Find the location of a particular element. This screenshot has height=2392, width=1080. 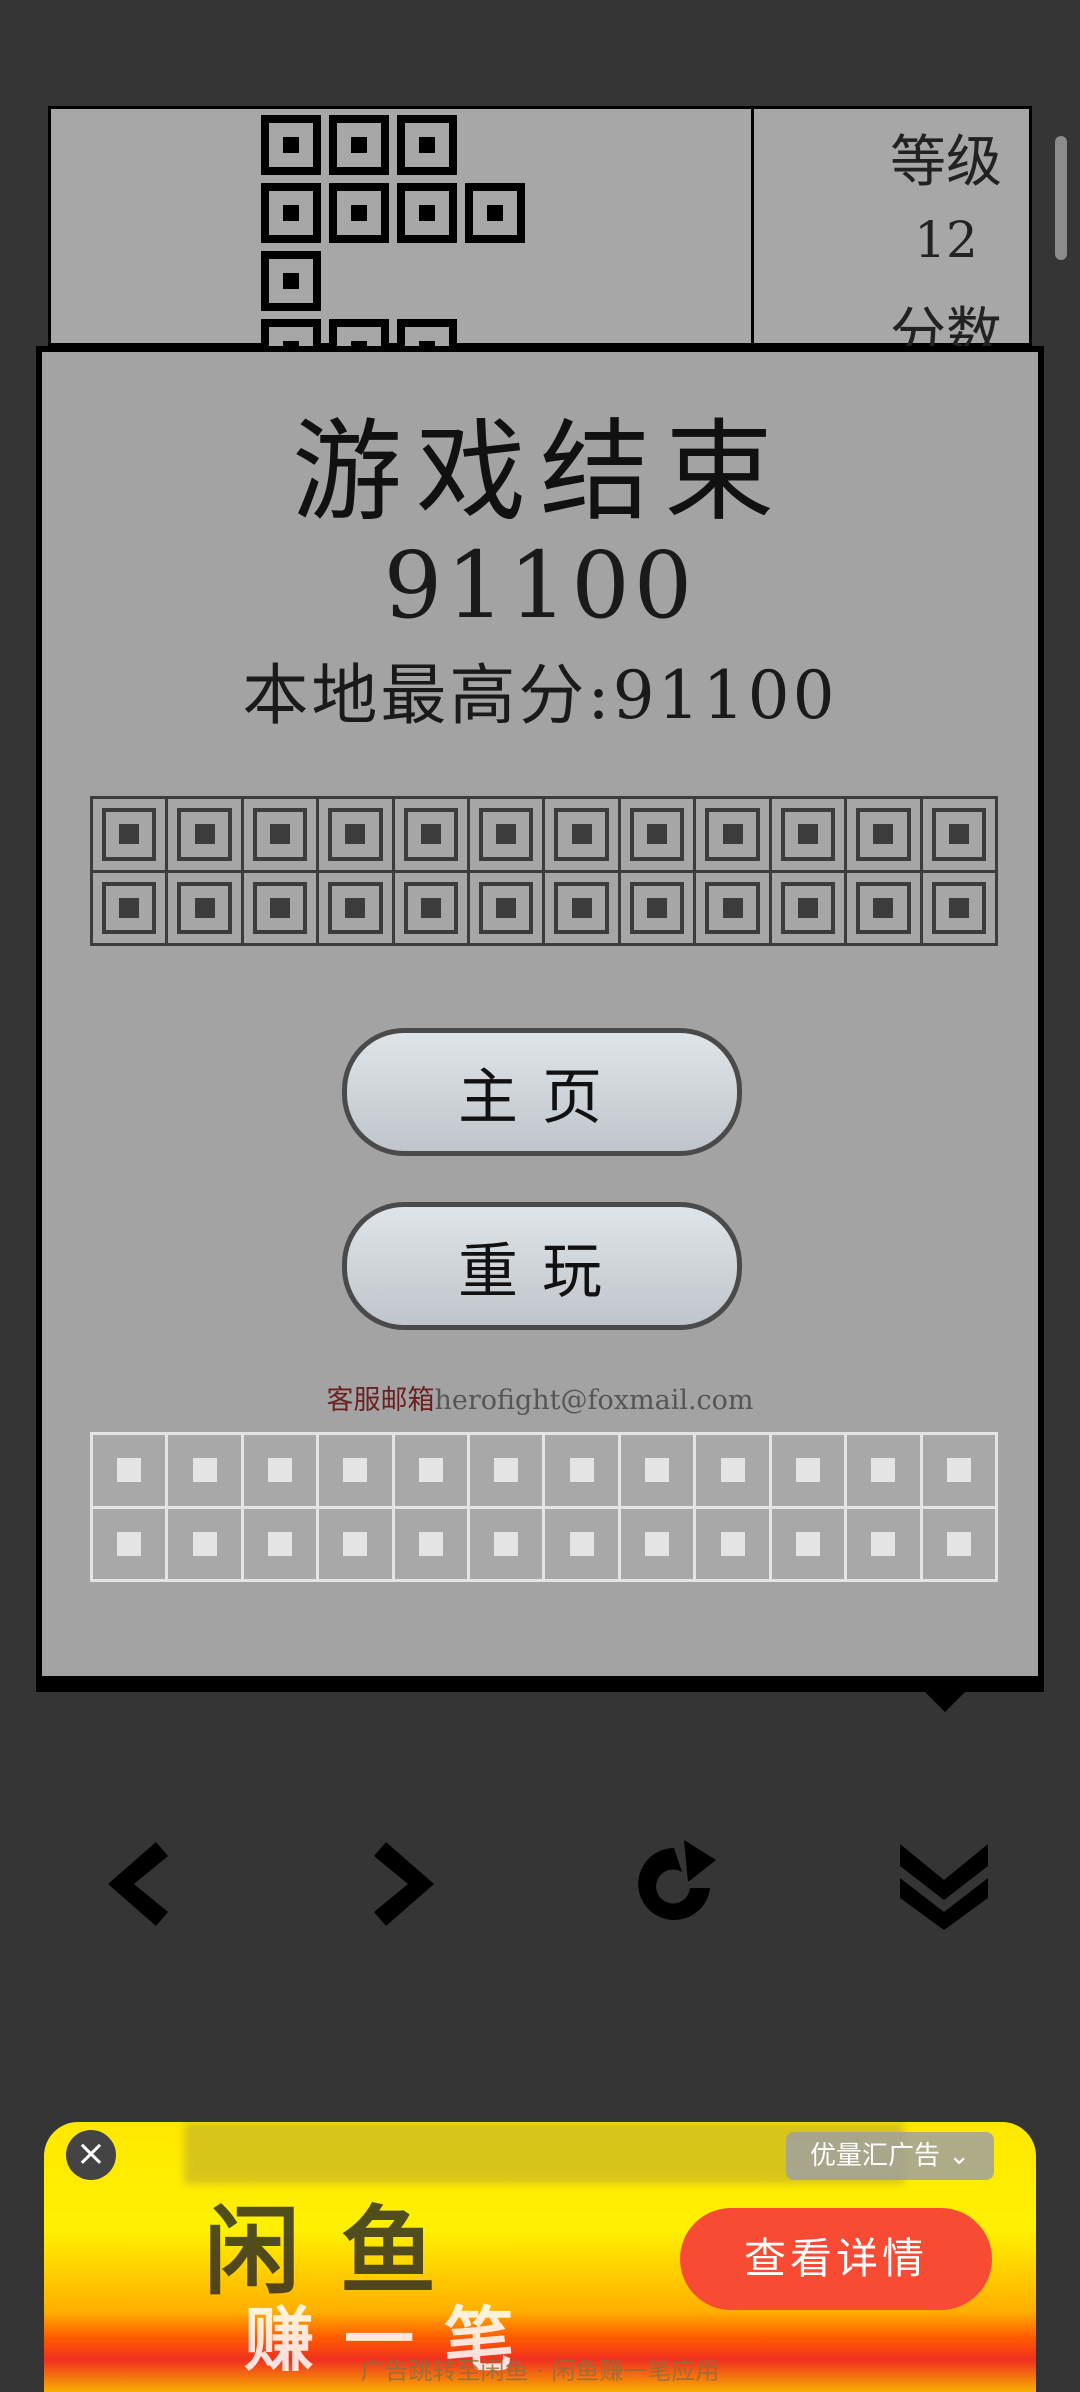

dialog-pointer is located at coordinates (945, 1699).